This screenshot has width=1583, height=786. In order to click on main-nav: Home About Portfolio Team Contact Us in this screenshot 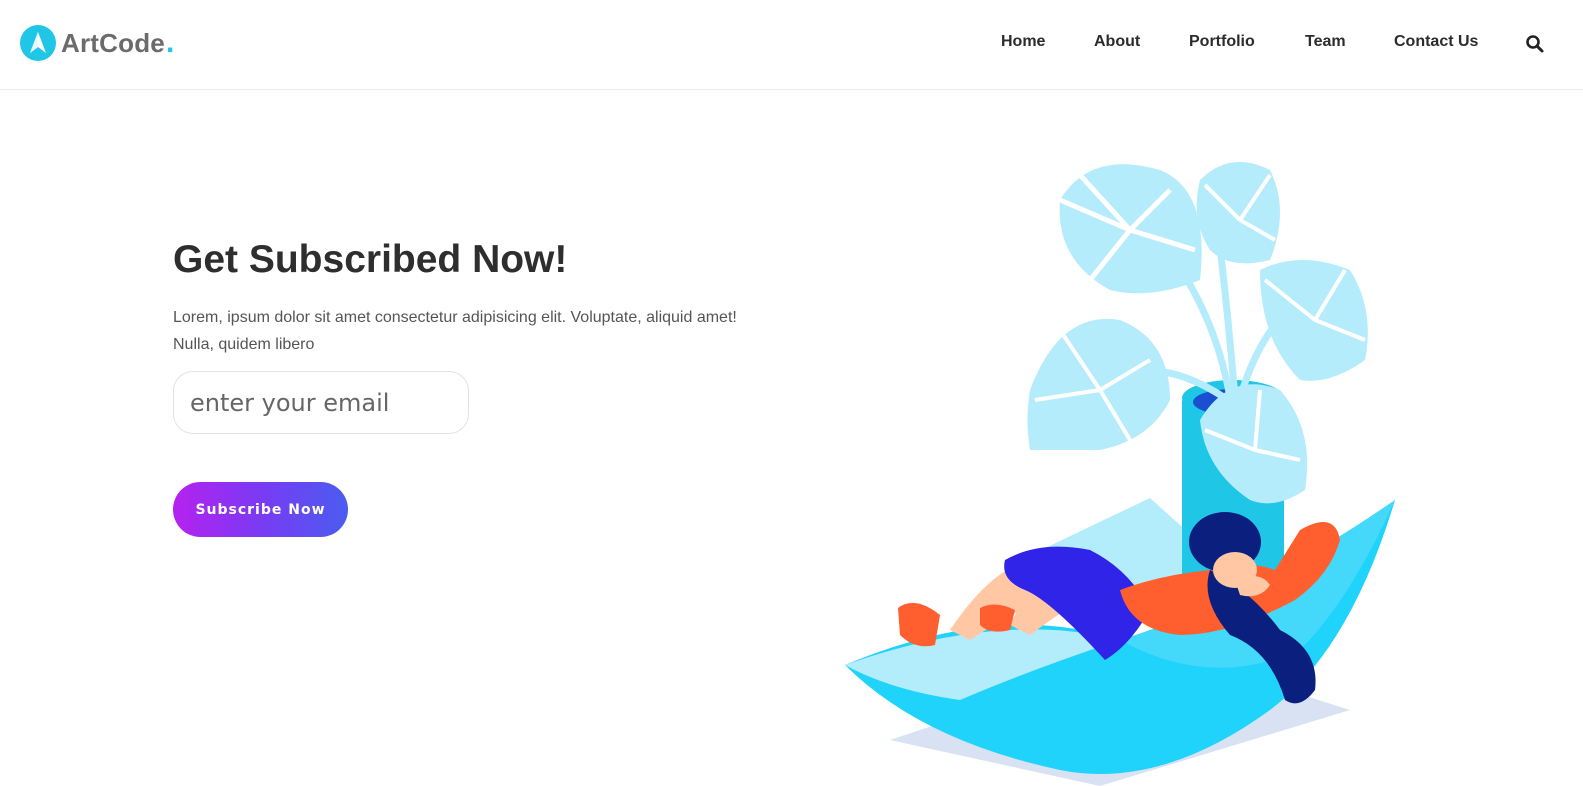, I will do `click(791, 44)`.